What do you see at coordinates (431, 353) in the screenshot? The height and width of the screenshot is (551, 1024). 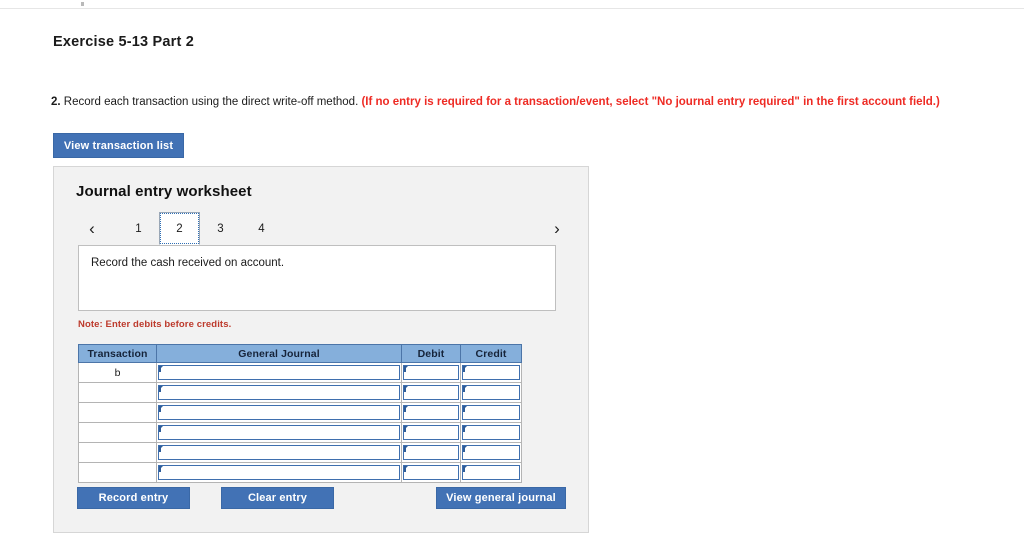 I see `column-header-debit: Debit` at bounding box center [431, 353].